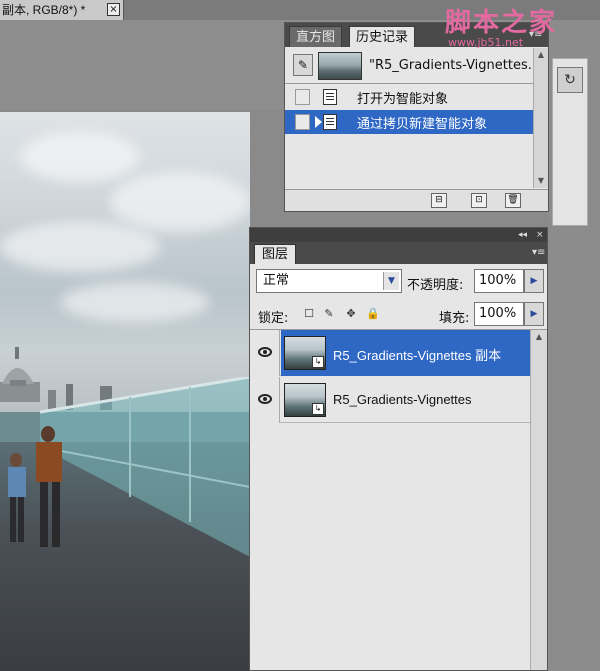  I want to click on layer-row: ↳ R5_Gradients-Vignettes 副本, so click(390, 353).